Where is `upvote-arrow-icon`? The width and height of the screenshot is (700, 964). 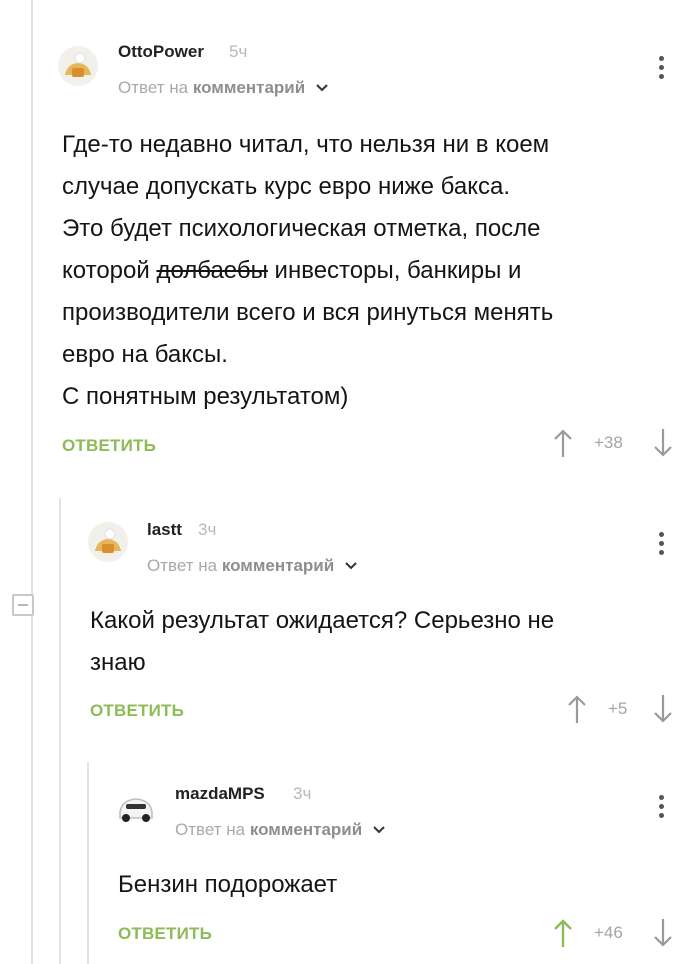
upvote-arrow-icon is located at coordinates (563, 933).